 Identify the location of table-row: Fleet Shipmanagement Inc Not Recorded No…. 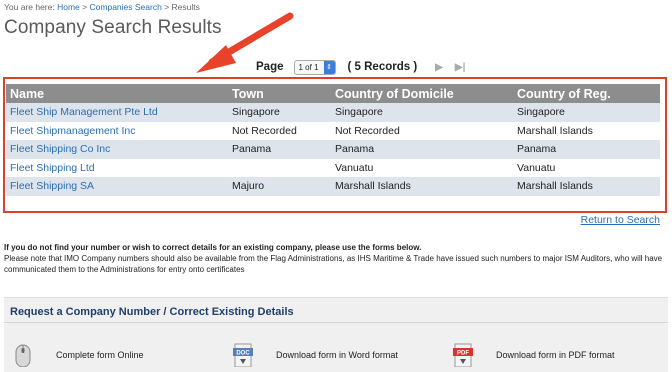
(333, 130).